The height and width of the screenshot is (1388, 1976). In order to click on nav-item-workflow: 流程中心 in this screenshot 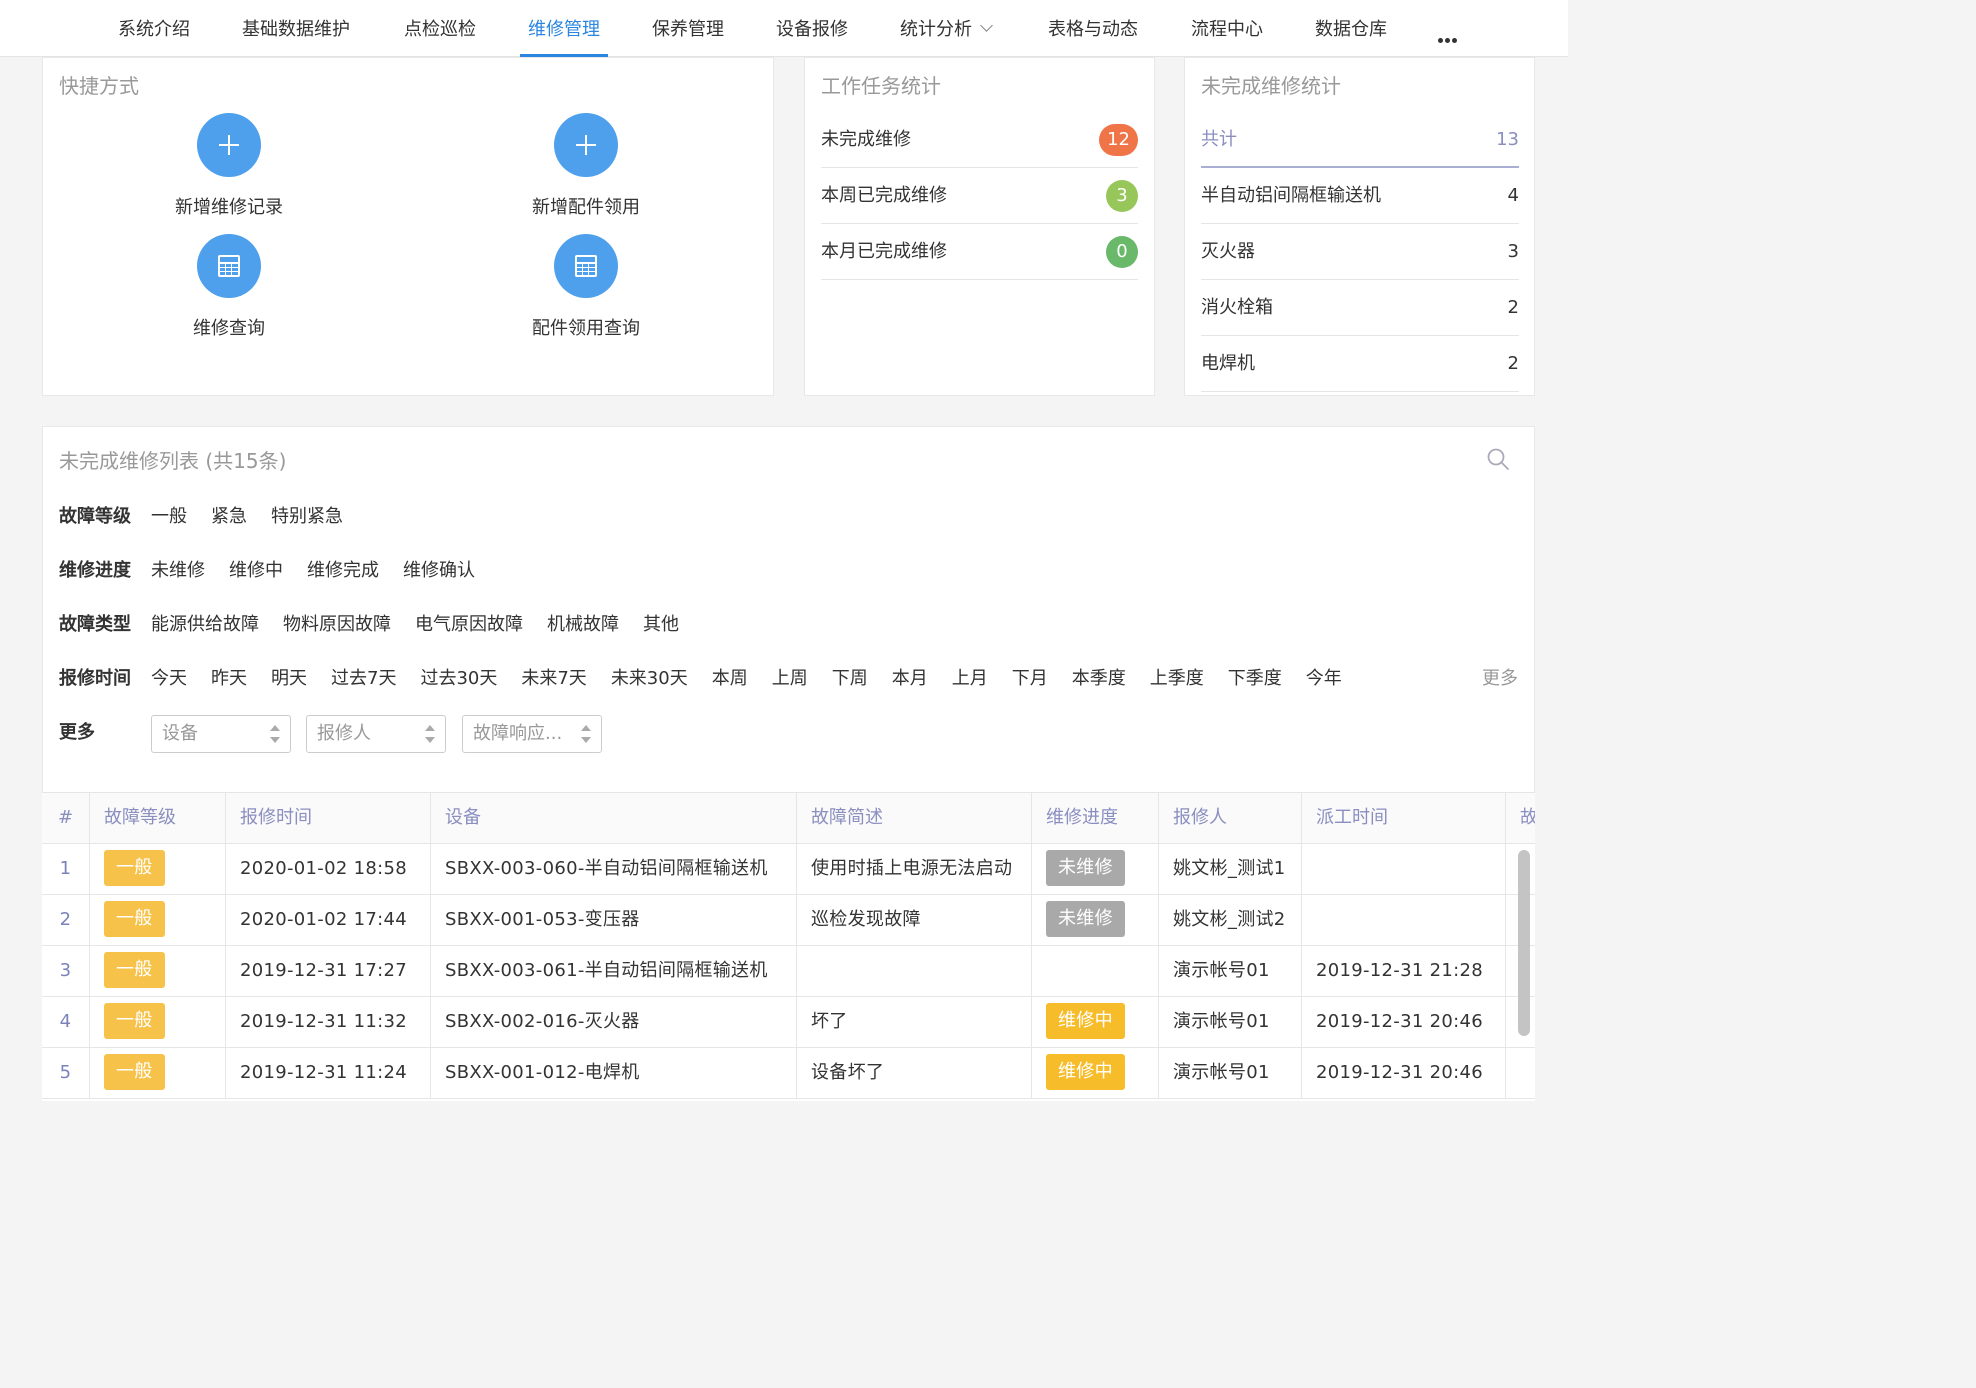, I will do `click(1227, 28)`.